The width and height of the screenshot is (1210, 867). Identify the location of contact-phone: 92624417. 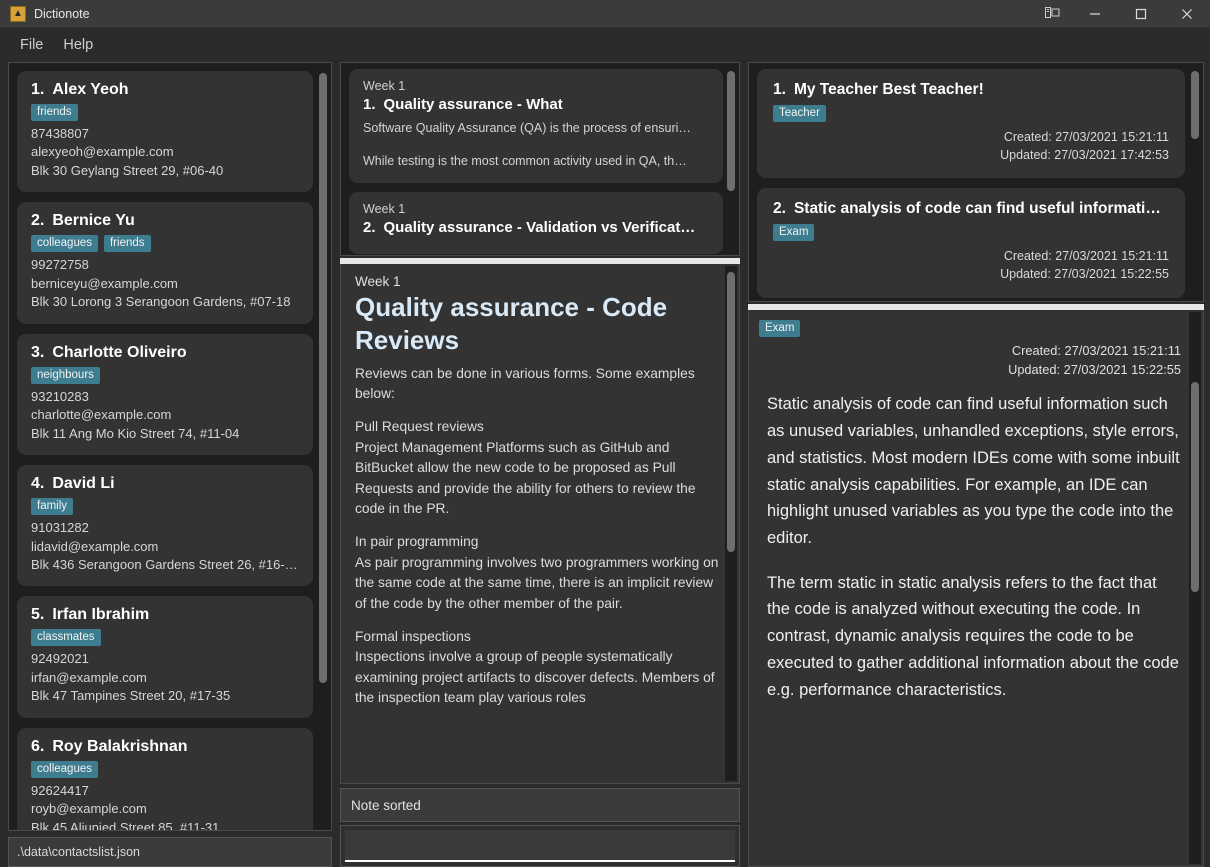
(60, 790).